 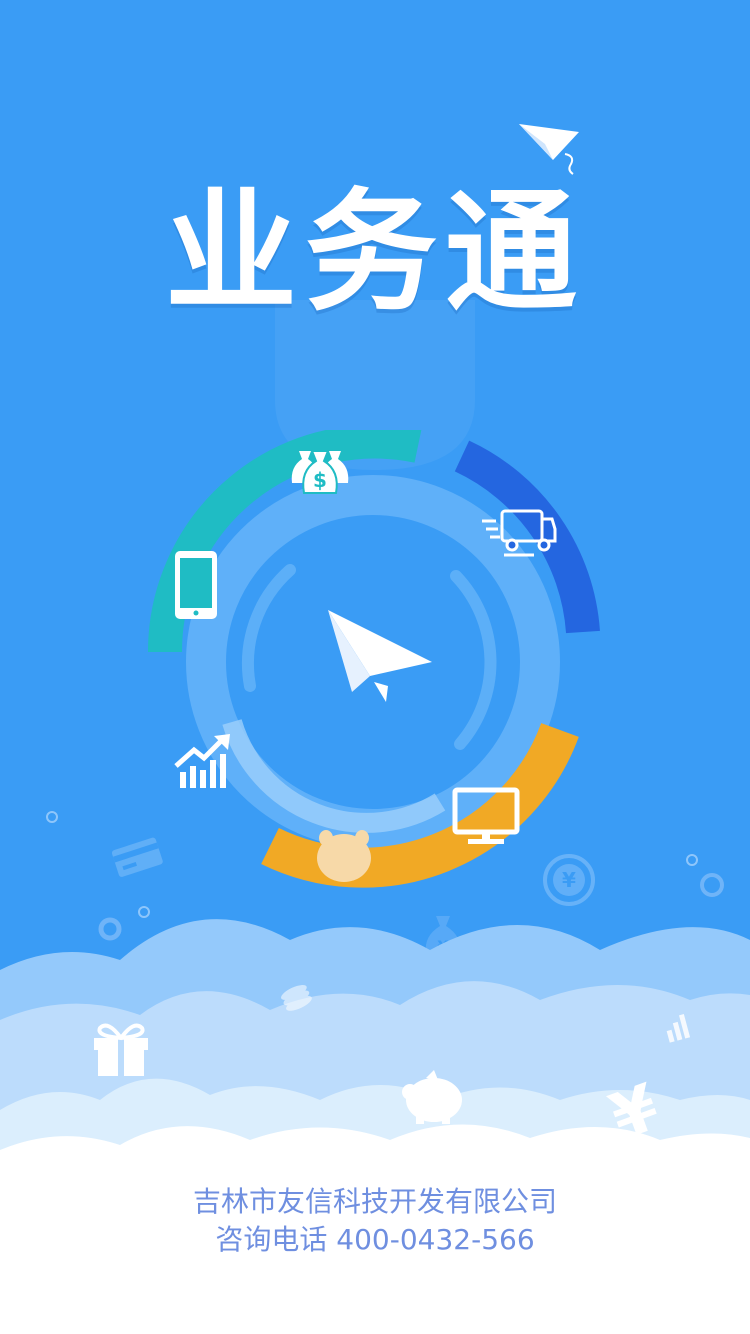 What do you see at coordinates (271, 1239) in the screenshot?
I see `hotline-label: 咨询电话` at bounding box center [271, 1239].